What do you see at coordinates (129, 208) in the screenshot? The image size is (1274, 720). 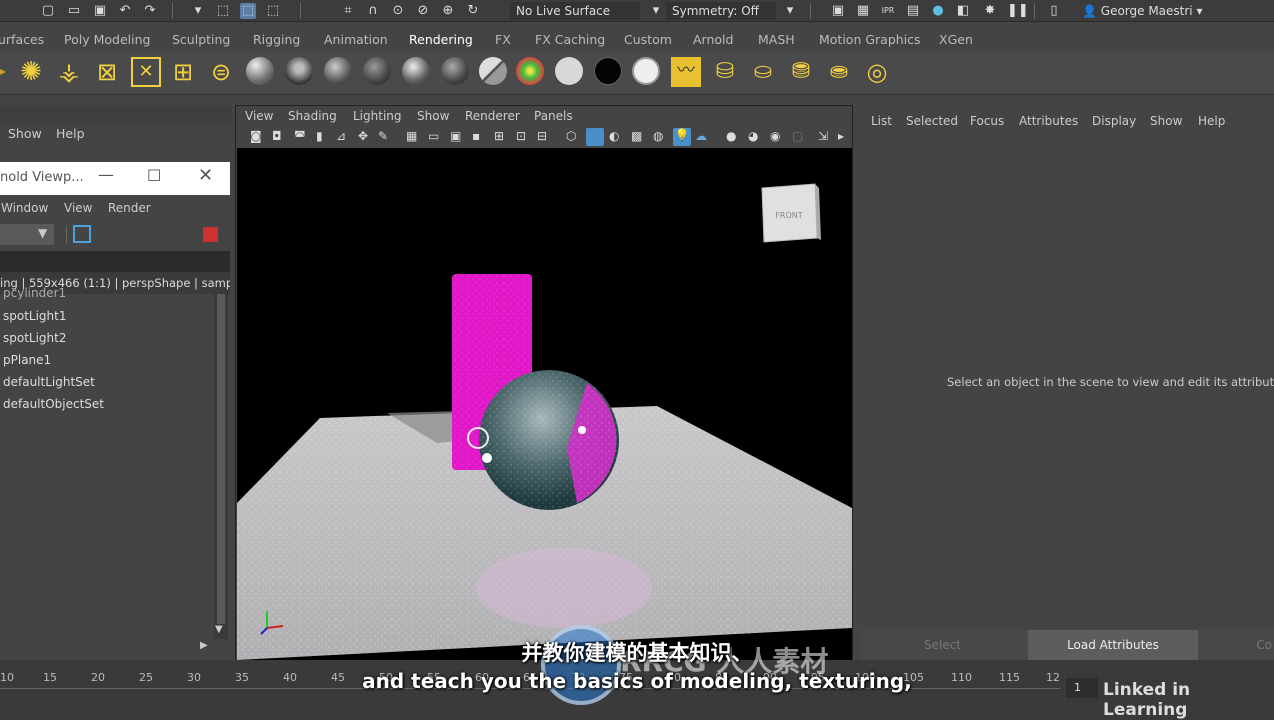 I see `render-menu: Render` at bounding box center [129, 208].